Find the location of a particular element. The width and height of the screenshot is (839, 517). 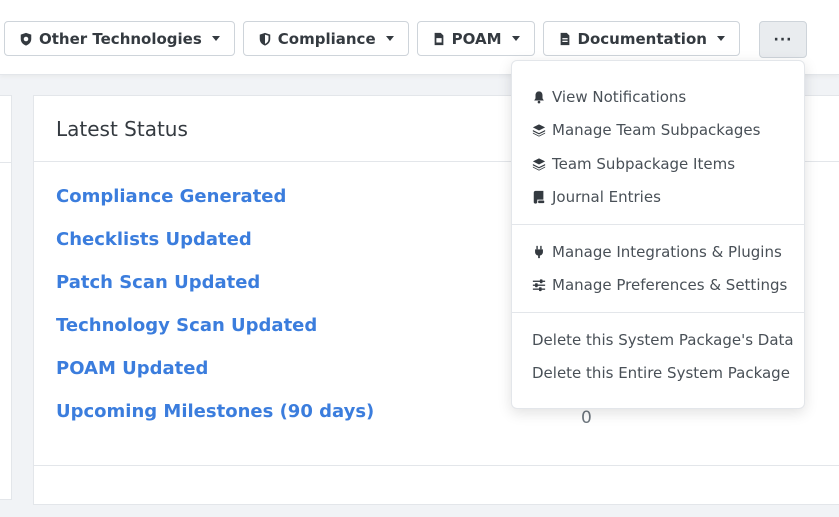

compliance-button: Compliance is located at coordinates (325, 38).